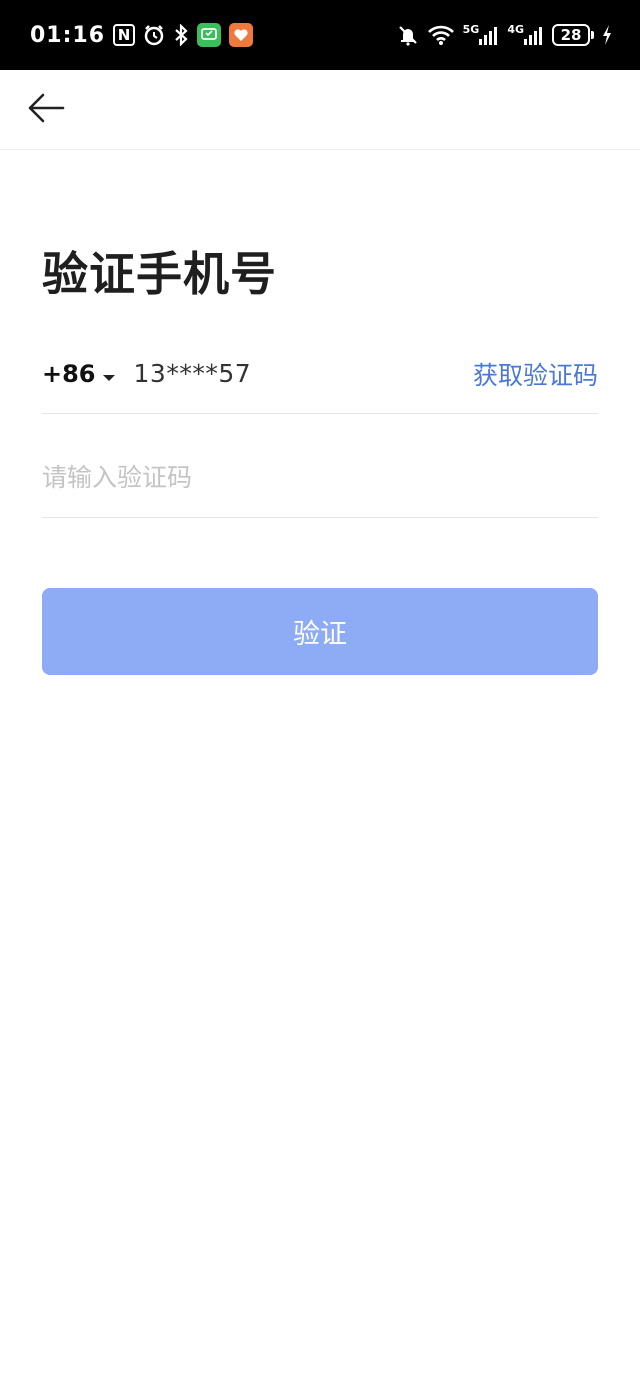 The width and height of the screenshot is (640, 1400). What do you see at coordinates (109, 375) in the screenshot?
I see `caret-down-icon` at bounding box center [109, 375].